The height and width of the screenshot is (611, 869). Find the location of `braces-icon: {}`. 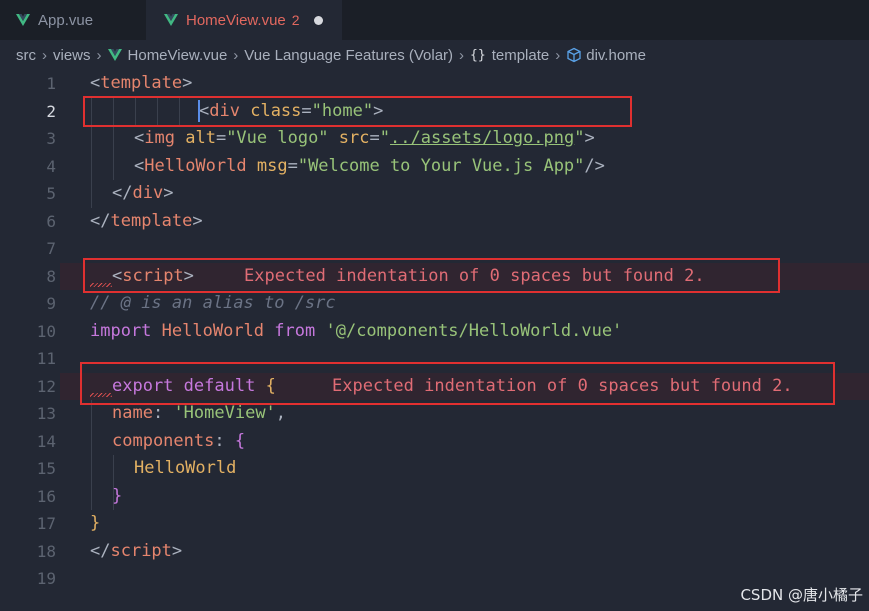

braces-icon: {} is located at coordinates (478, 55).